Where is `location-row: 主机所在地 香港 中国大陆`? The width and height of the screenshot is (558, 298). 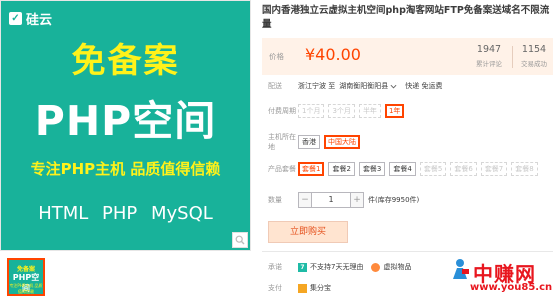
location-row: 主机所在地 香港 中国大陆 is located at coordinates (316, 142).